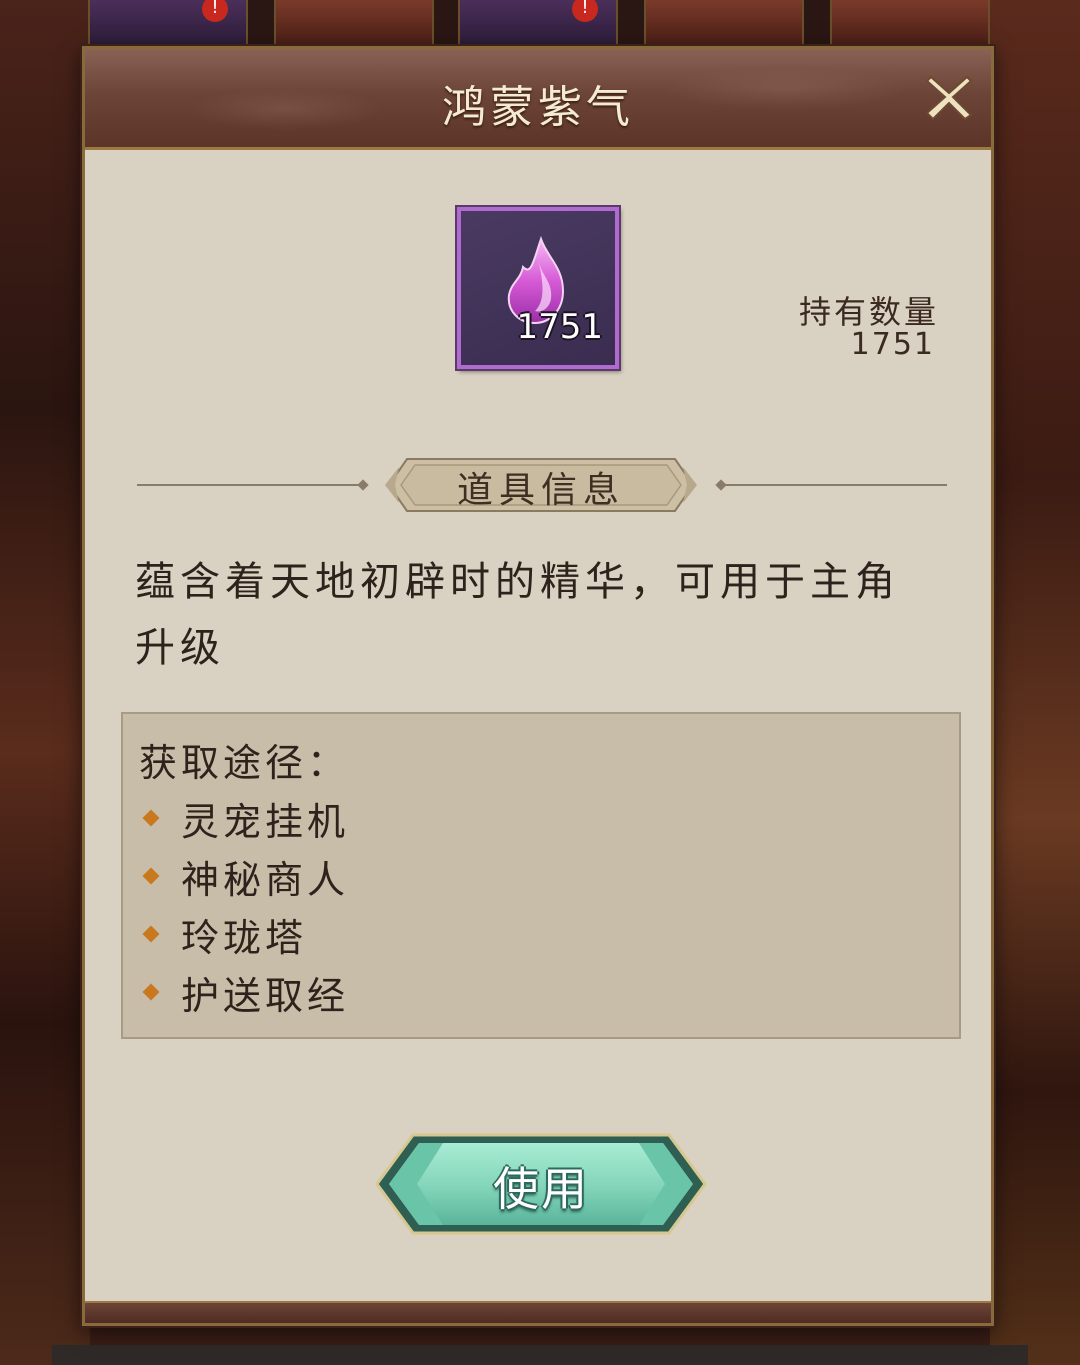 Image resolution: width=1080 pixels, height=1365 pixels. I want to click on dialog-header: 鸿蒙紫气, so click(538, 99).